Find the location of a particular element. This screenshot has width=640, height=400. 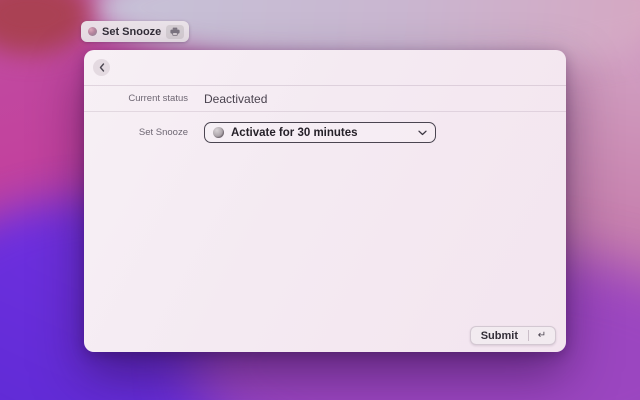

status-value: Deactivated is located at coordinates (236, 98).